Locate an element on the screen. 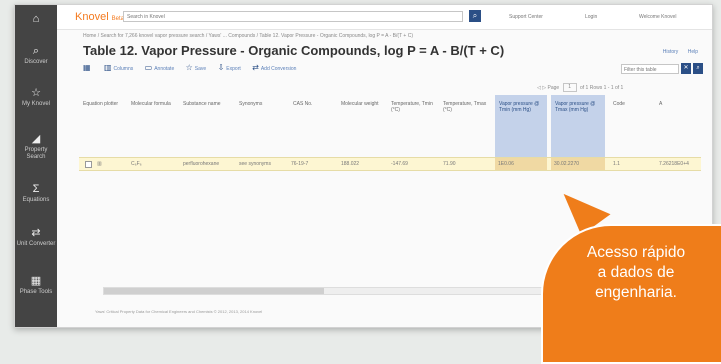  column-header-label: Temperature, Tmax (°C) is located at coordinates (465, 107).